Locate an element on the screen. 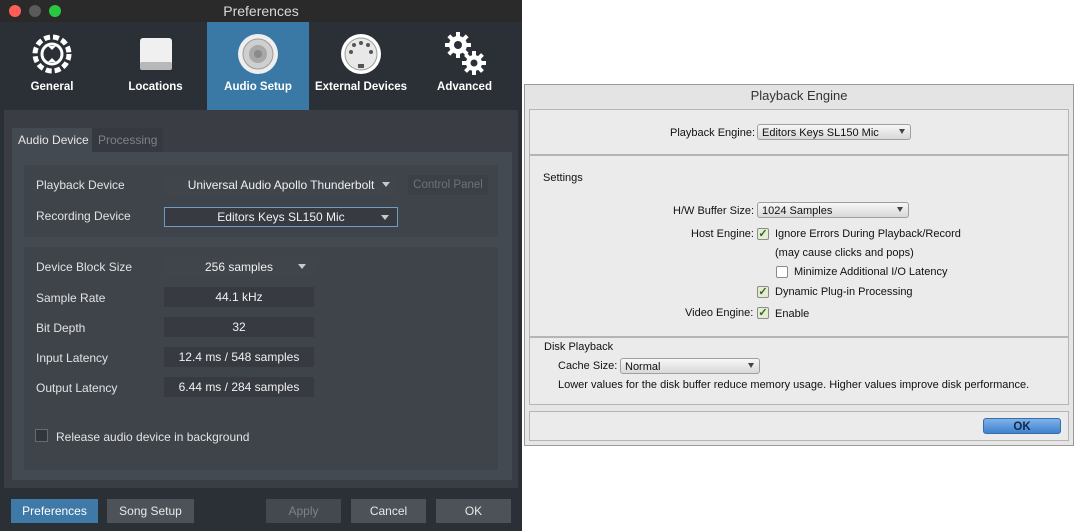 This screenshot has height=531, width=1074. cancel-button: Cancel is located at coordinates (388, 511).